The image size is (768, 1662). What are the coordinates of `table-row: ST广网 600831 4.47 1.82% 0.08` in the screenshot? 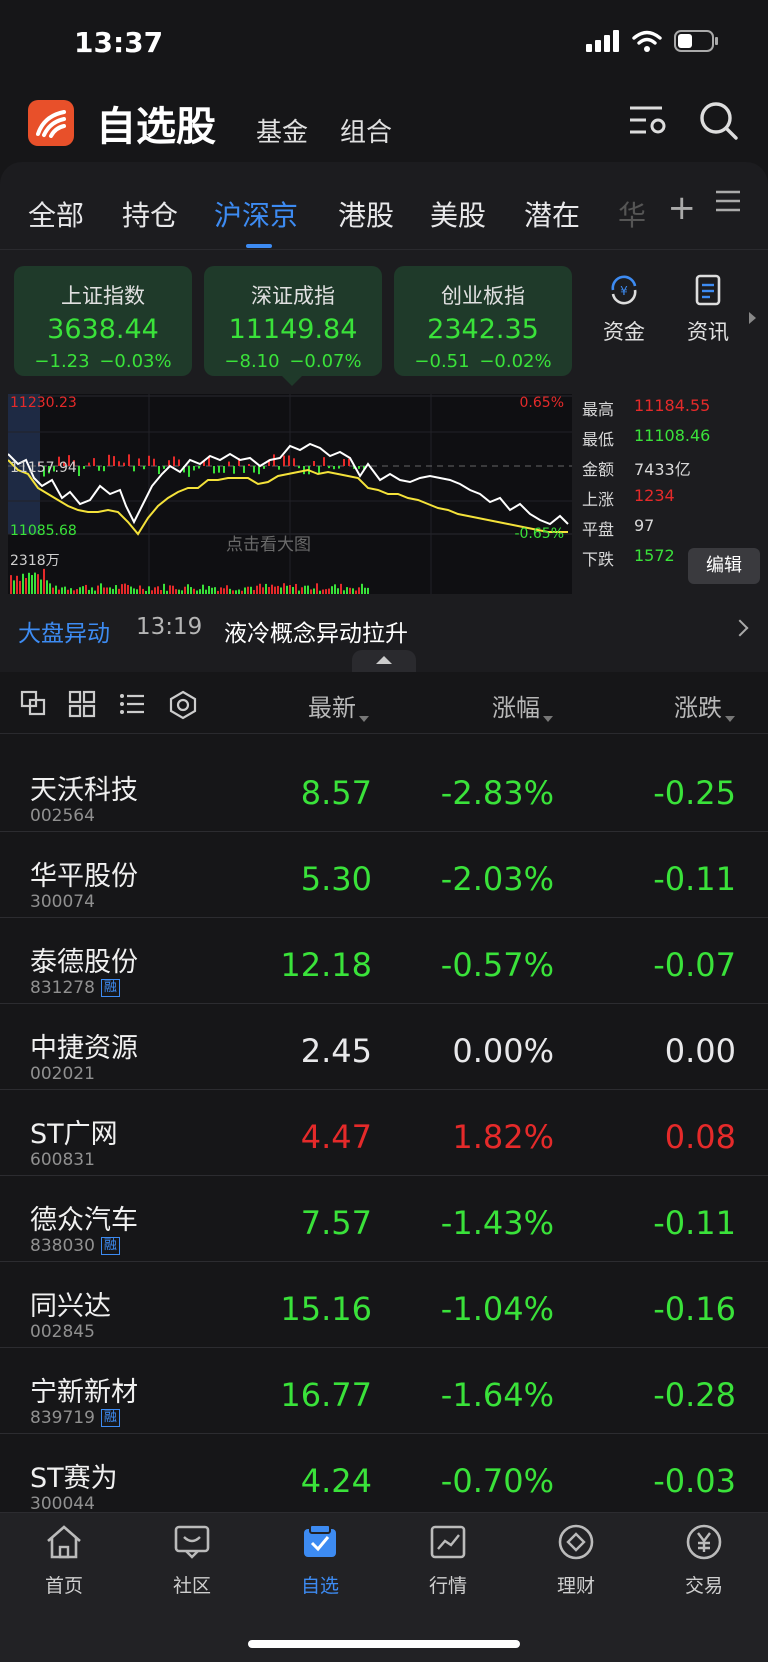 It's located at (384, 1133).